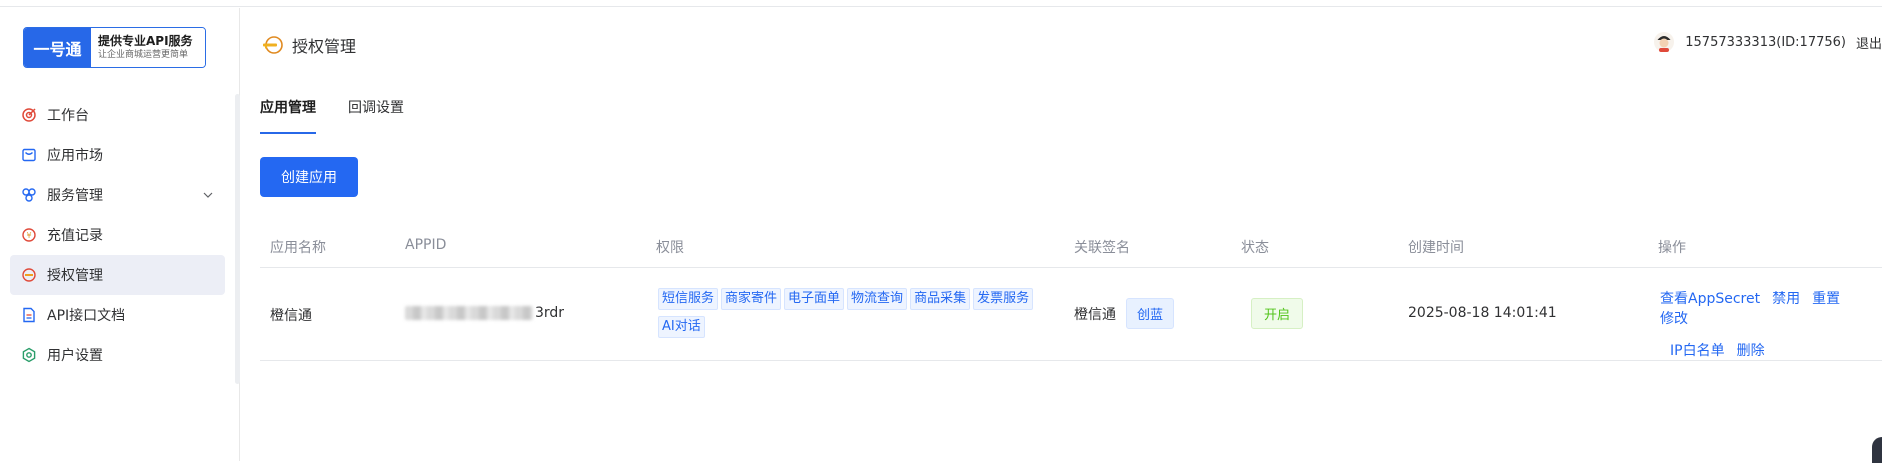  I want to click on signature-cell: 橙信通创蓝, so click(1124, 313).